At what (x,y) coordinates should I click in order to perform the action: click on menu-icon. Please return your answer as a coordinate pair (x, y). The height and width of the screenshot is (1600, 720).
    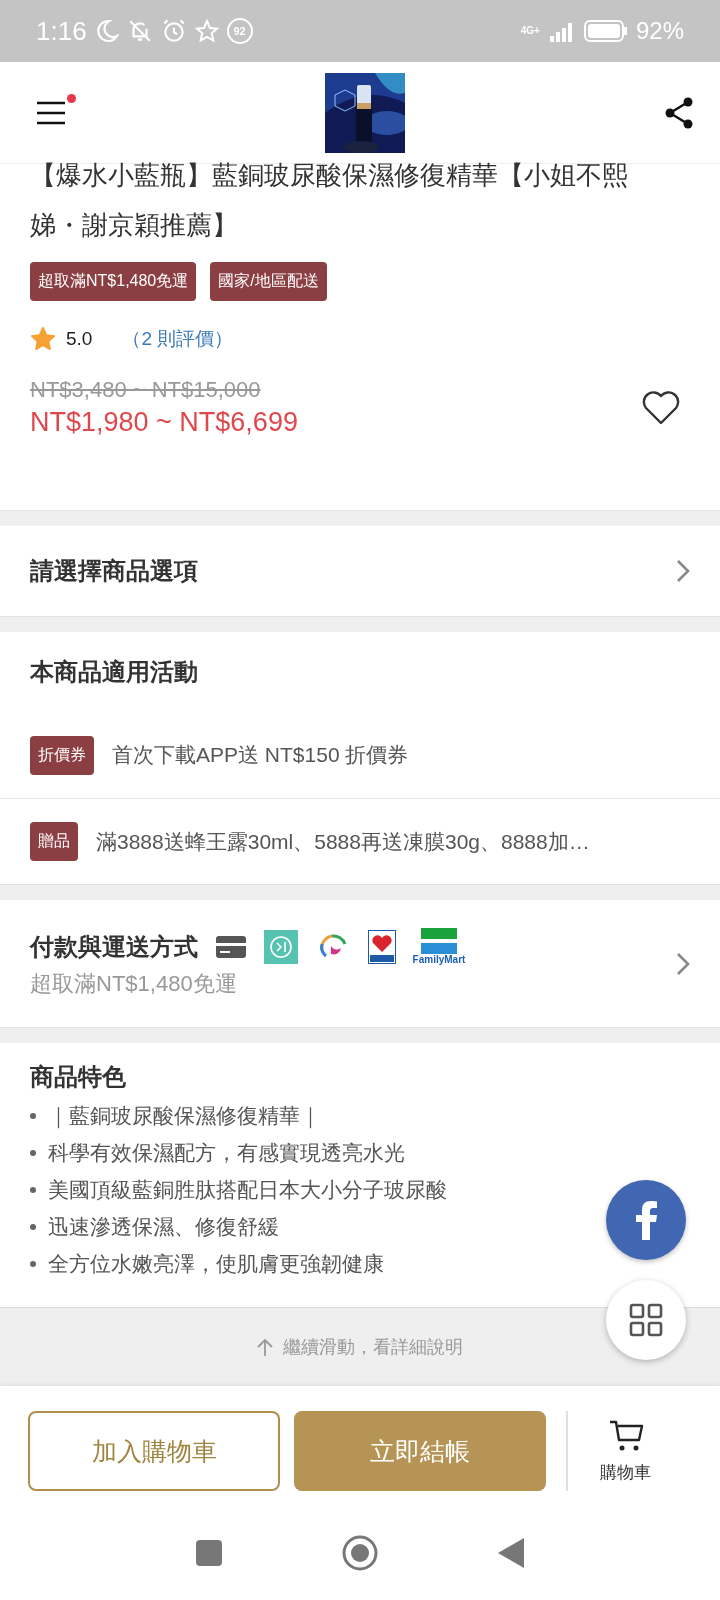
    Looking at the image, I should click on (51, 112).